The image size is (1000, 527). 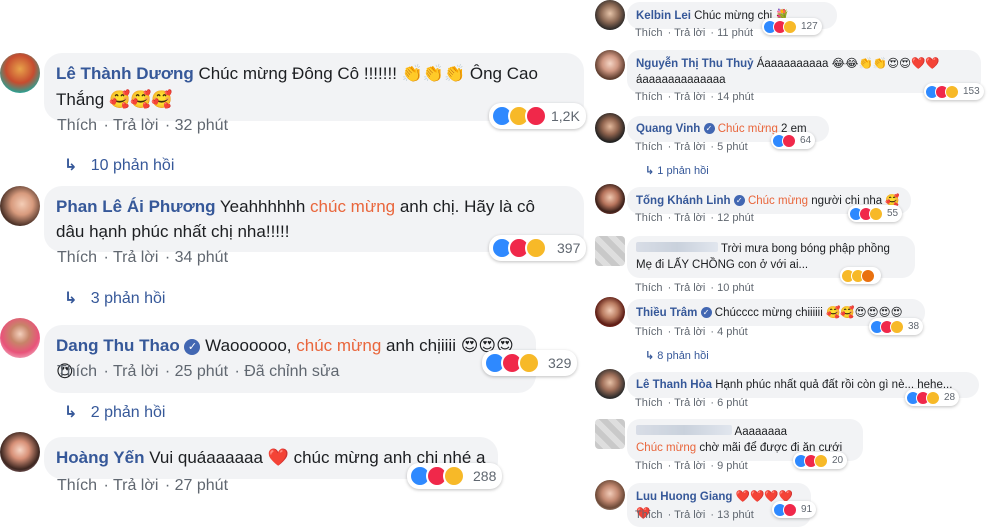 I want to click on view-replies-link: ↳ 2 phản hồi, so click(x=114, y=412).